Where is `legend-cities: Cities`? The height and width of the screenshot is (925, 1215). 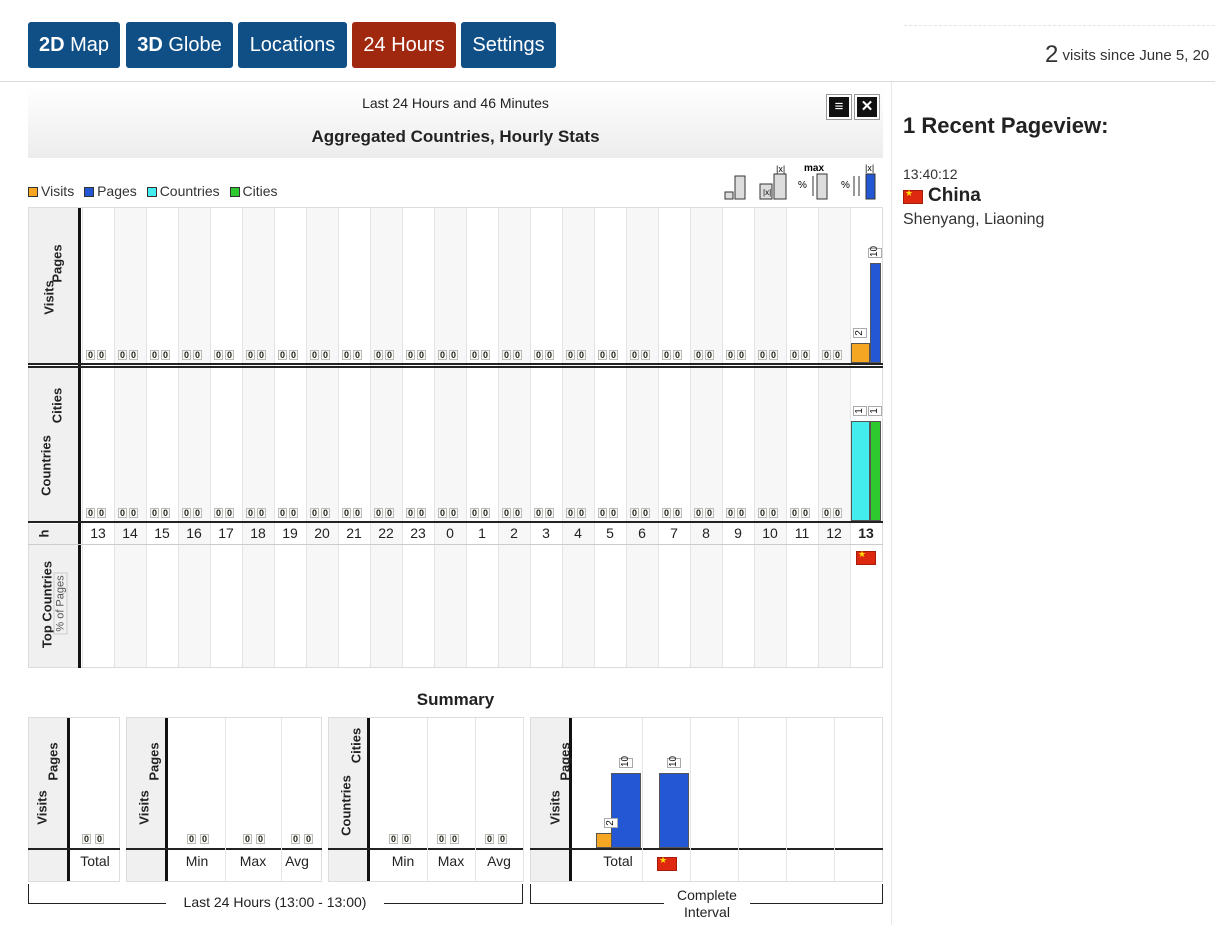 legend-cities: Cities is located at coordinates (253, 191).